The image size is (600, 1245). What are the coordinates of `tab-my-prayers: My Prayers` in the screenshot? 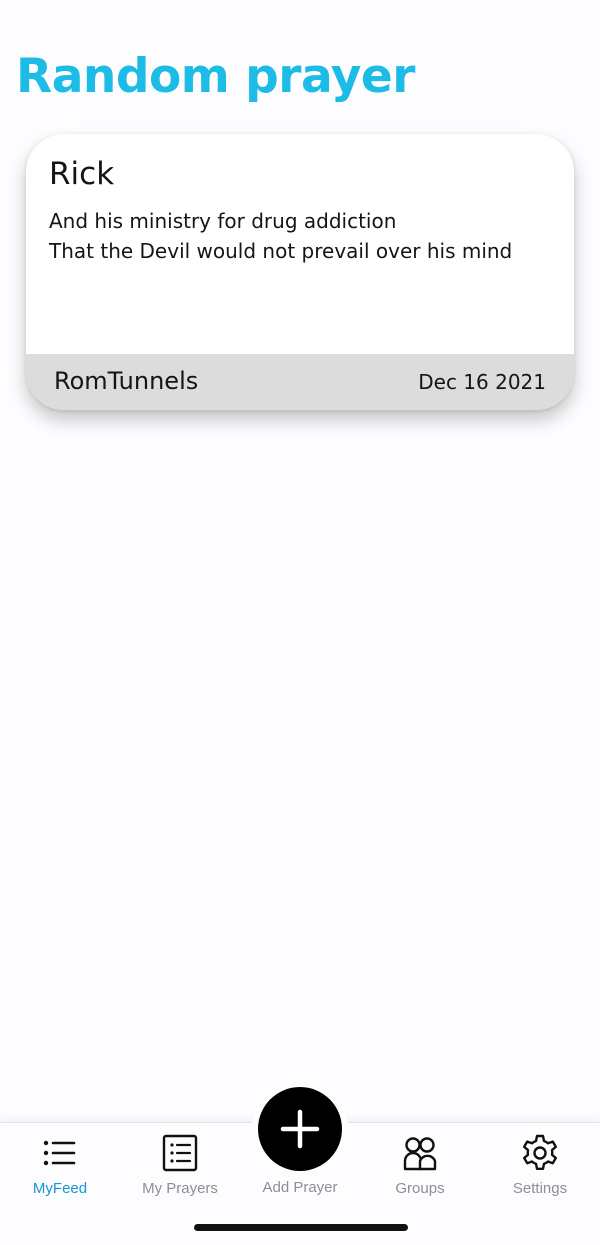 It's located at (180, 1168).